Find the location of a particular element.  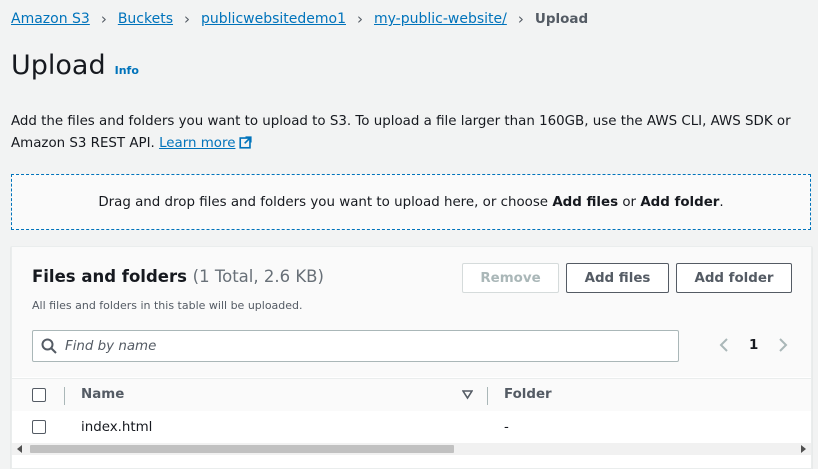

dropzone-suffix: . is located at coordinates (721, 202).